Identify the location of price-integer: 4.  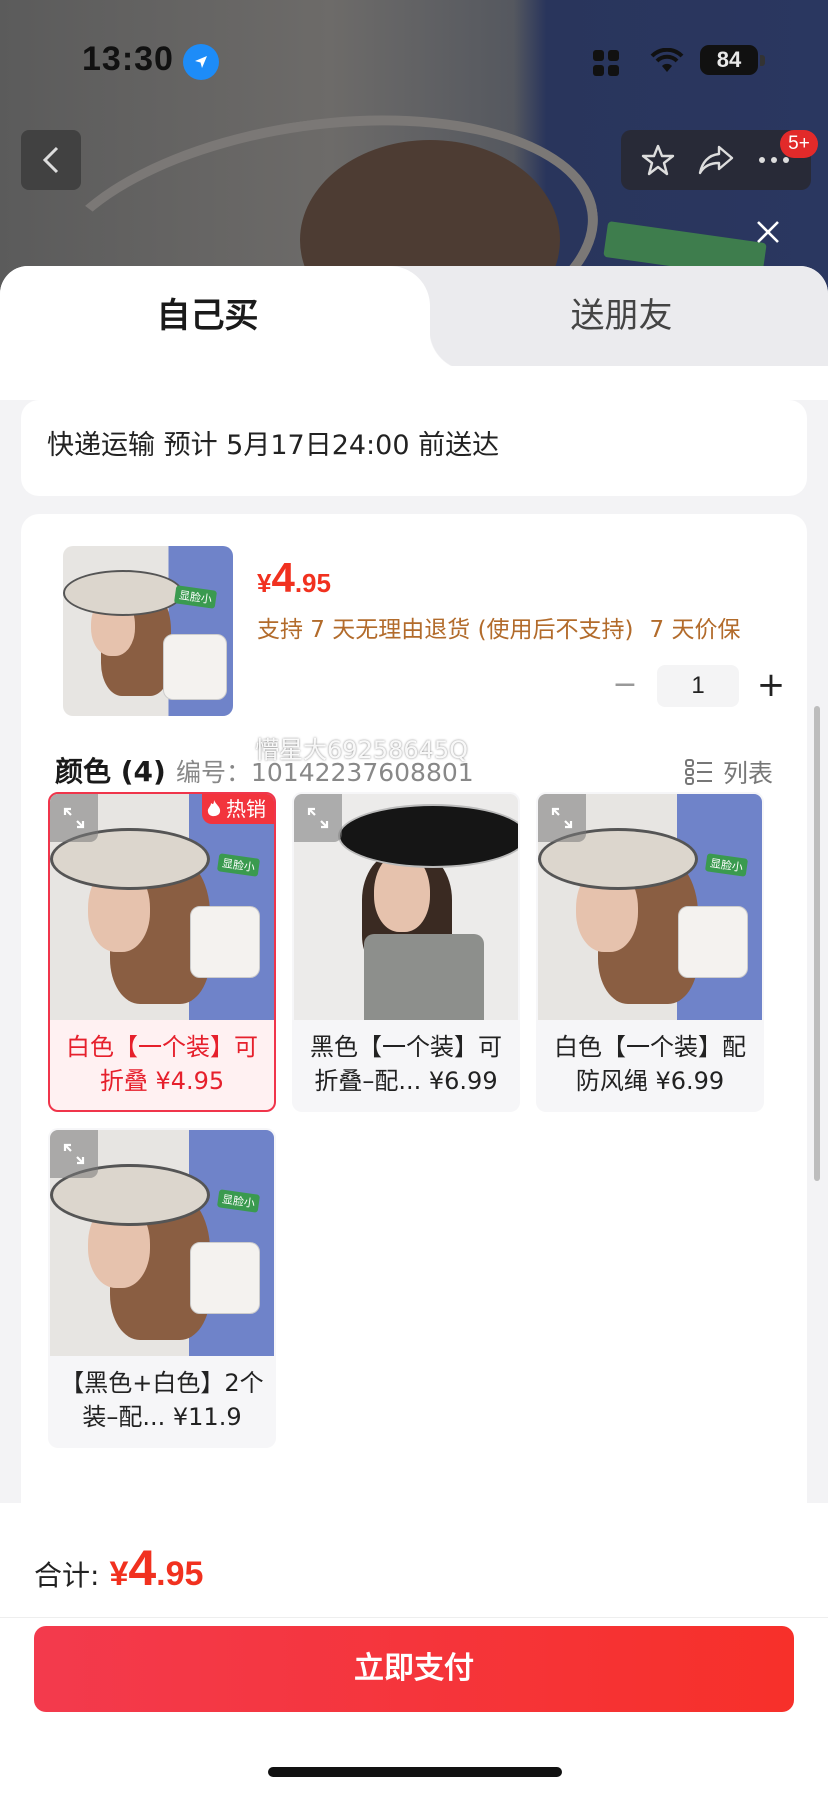
(283, 577).